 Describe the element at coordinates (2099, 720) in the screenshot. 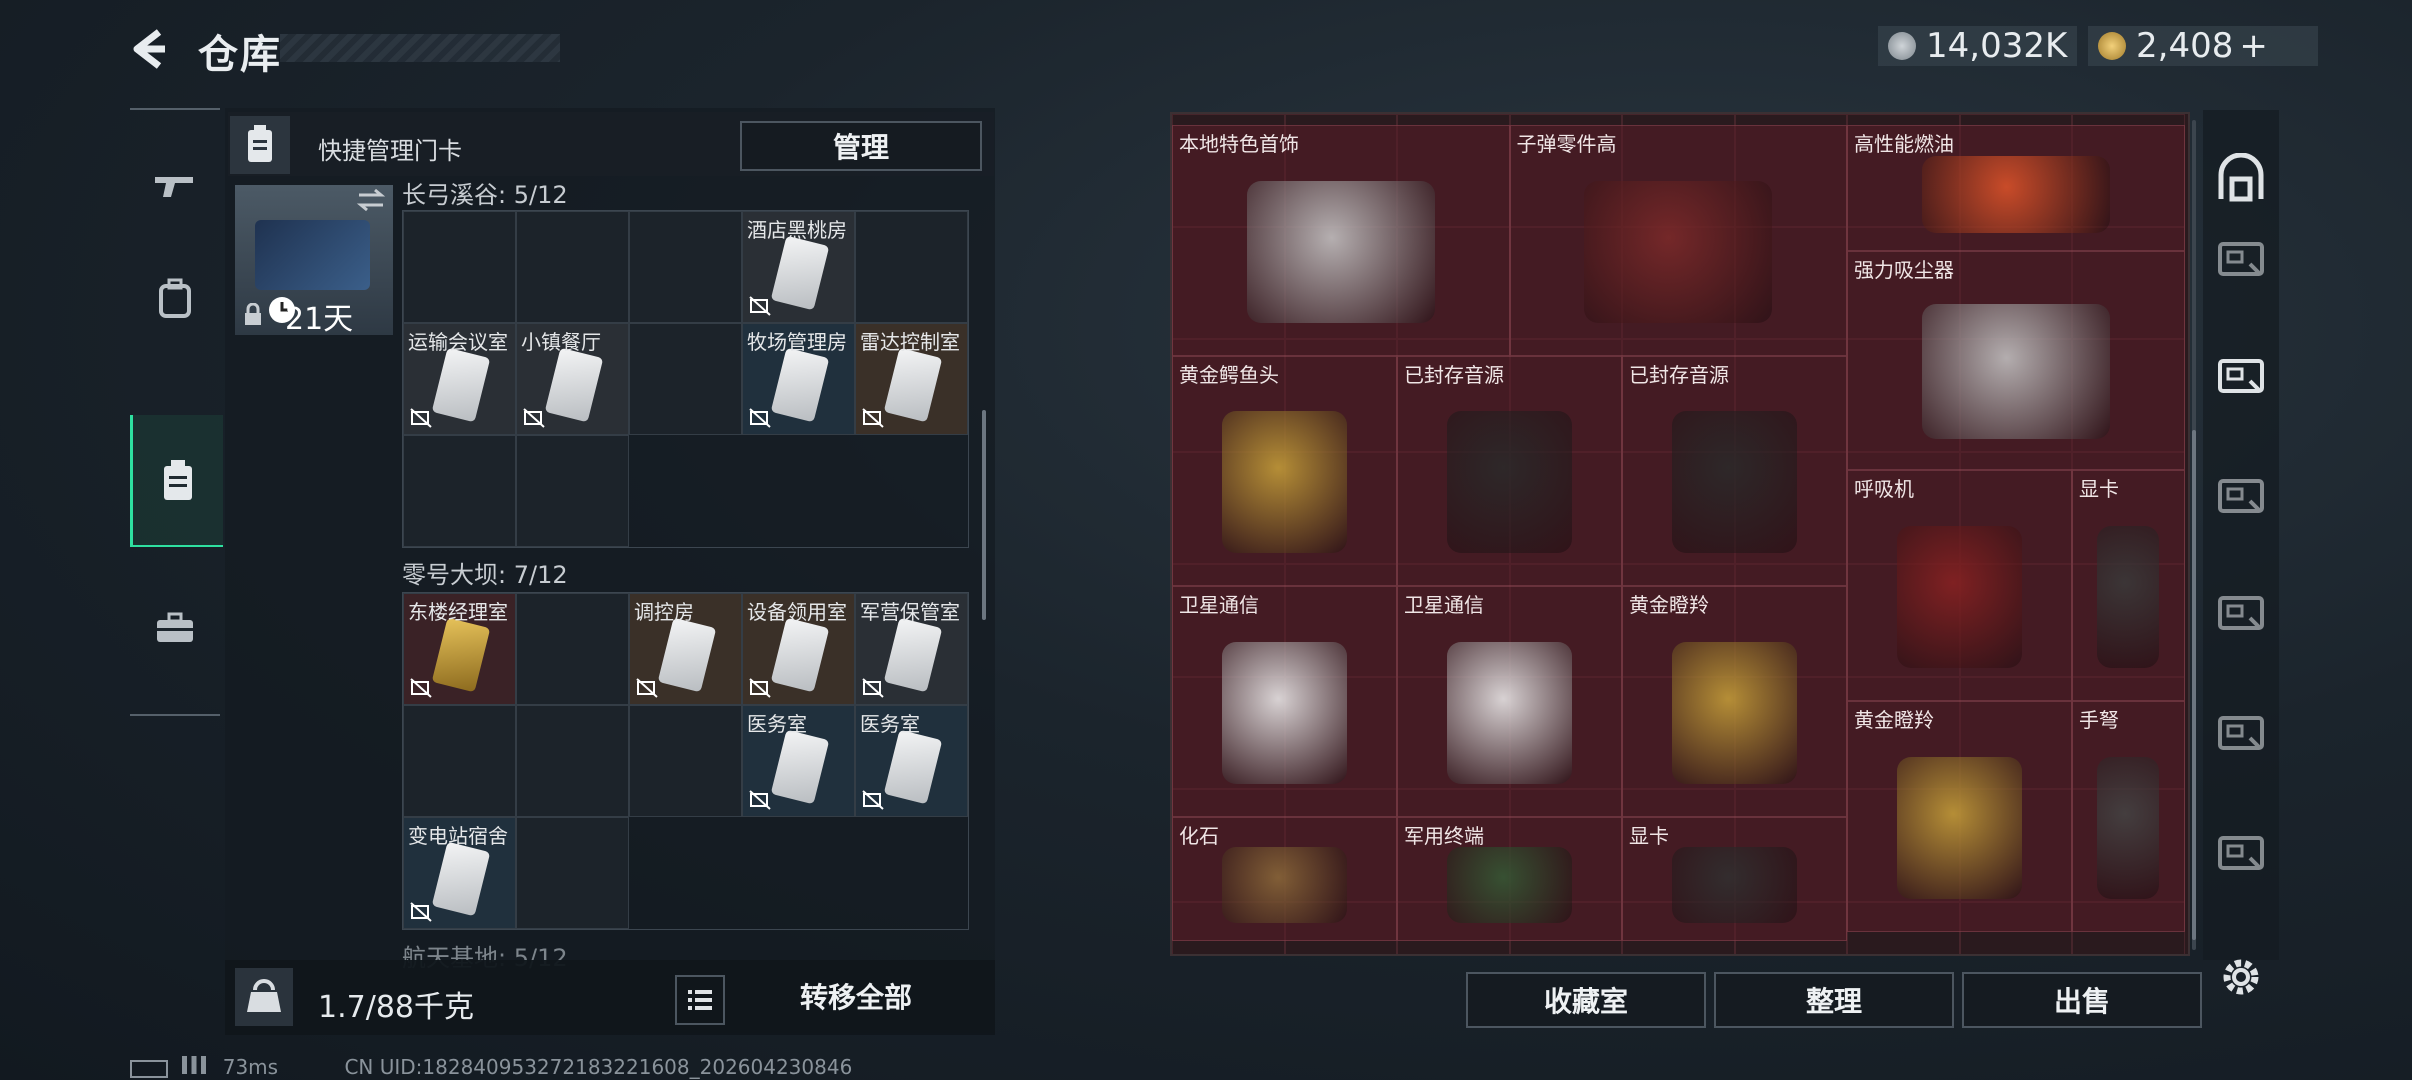

I see `stash-item-name: 手弩` at that location.